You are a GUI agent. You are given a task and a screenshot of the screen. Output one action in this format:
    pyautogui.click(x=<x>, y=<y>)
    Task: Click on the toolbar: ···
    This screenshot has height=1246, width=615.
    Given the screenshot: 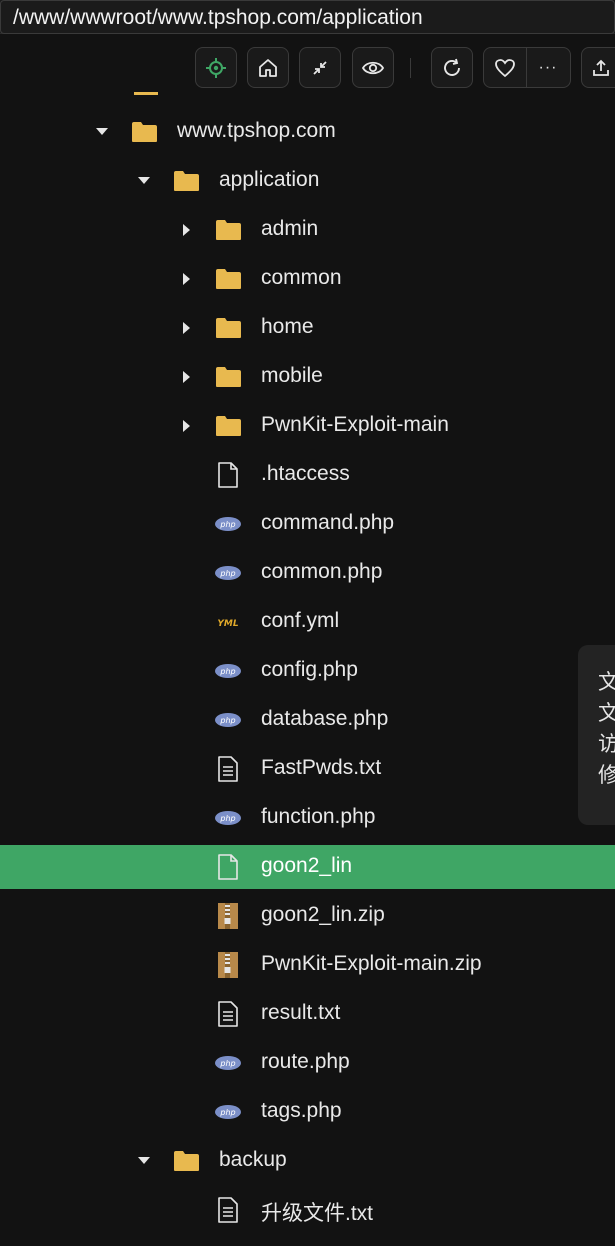 What is the action you would take?
    pyautogui.click(x=307, y=63)
    